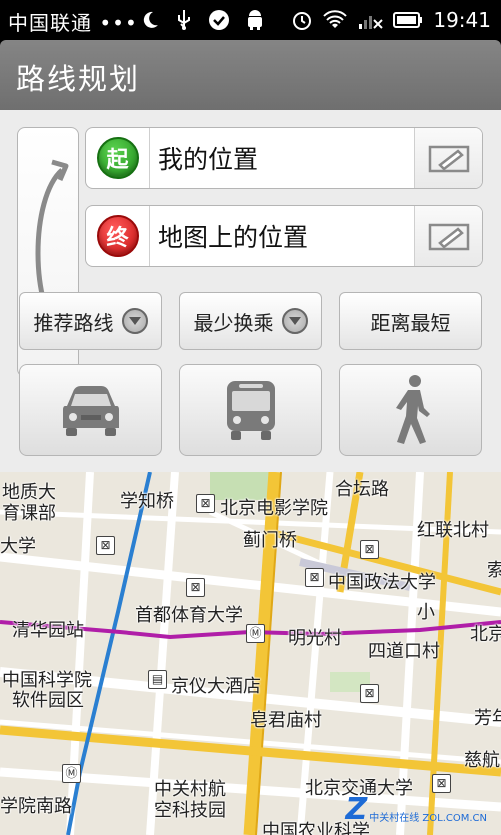  Describe the element at coordinates (147, 501) in the screenshot. I see `map-label: 学知桥` at that location.